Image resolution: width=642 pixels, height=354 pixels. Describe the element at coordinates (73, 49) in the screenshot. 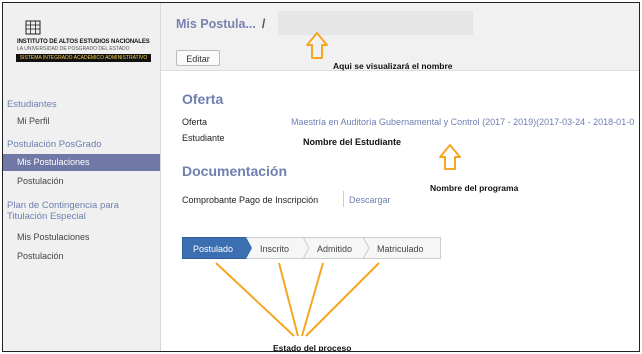

I see `institution-subtitle: LA UNIVERSIDAD DE POSGRADO DEL ESTADO` at that location.